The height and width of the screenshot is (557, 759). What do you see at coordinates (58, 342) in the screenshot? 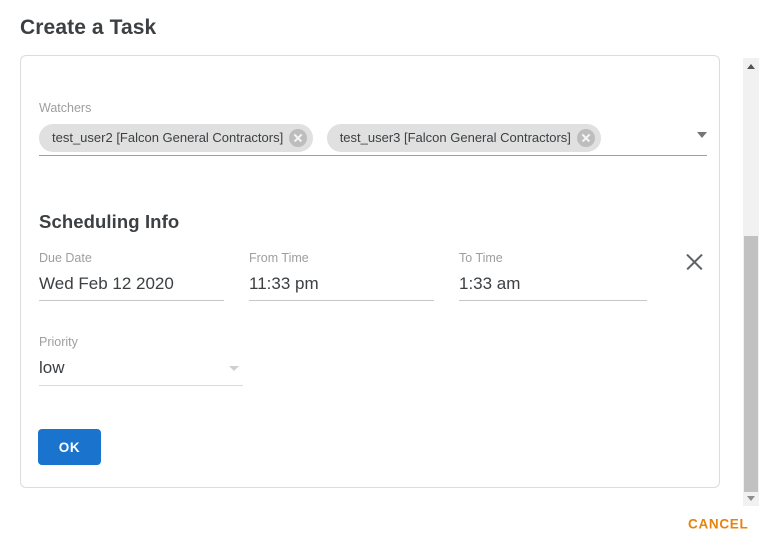
I see `priority-label: Priority` at bounding box center [58, 342].